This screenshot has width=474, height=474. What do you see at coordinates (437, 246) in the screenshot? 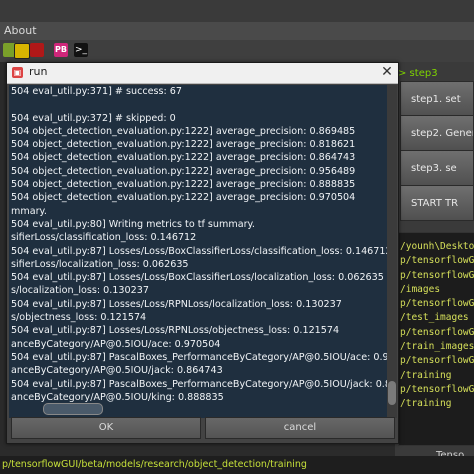
I see `log-line: /younh\Desktop\tens` at bounding box center [437, 246].